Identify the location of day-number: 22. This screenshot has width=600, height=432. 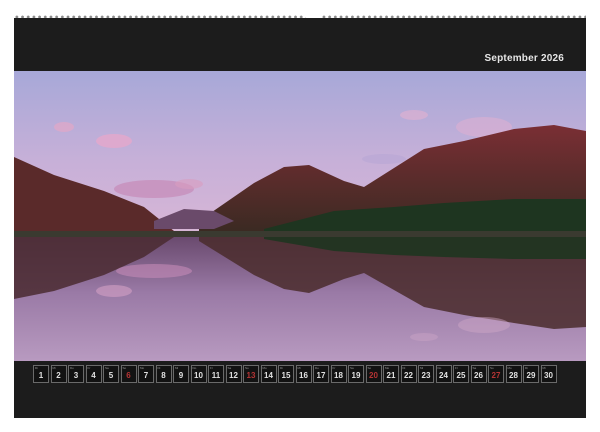
(408, 375).